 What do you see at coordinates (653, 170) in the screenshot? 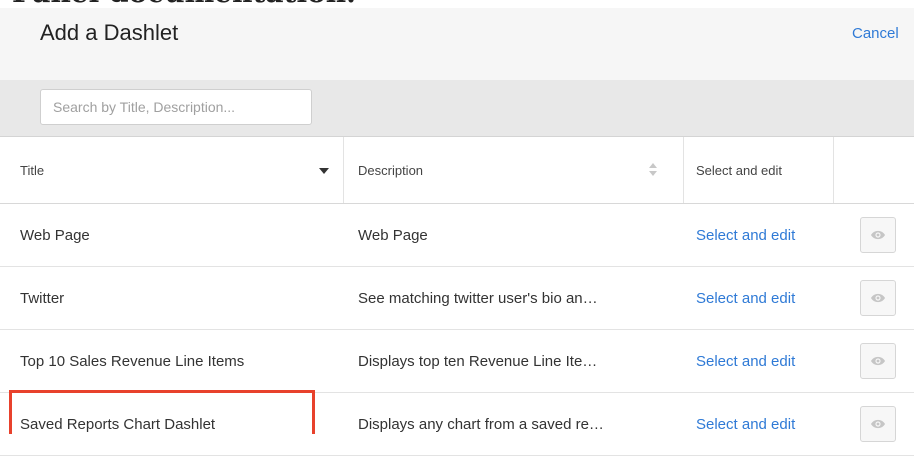
I see `sort-unsorted-icon` at bounding box center [653, 170].